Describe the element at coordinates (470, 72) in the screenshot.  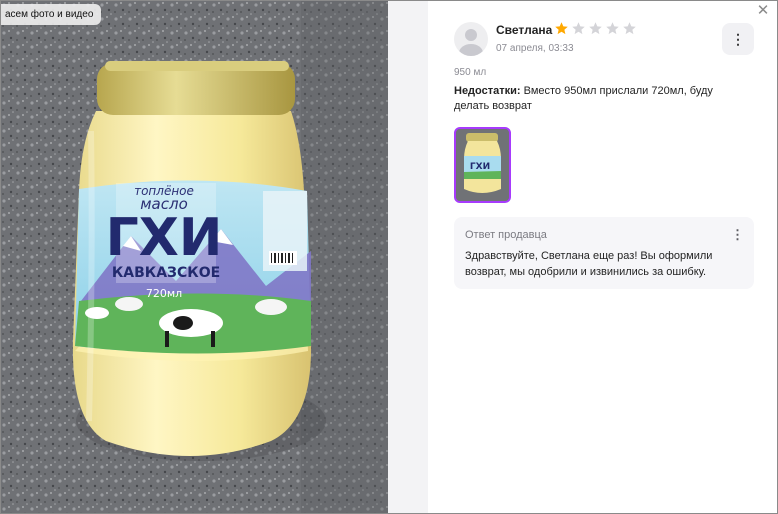
I see `product-variant: 950 мл` at that location.